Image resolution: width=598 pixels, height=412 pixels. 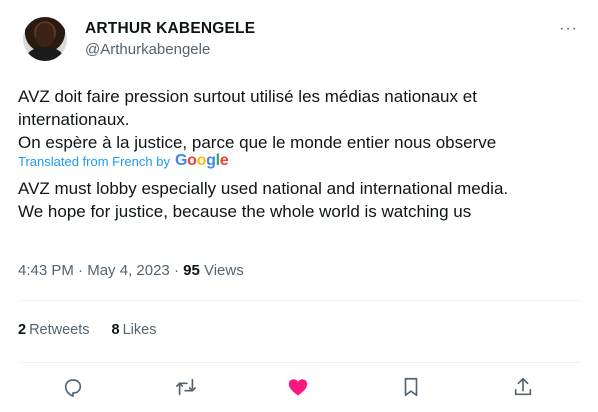 I want to click on translated-from-label: Translated from French by, so click(x=94, y=161).